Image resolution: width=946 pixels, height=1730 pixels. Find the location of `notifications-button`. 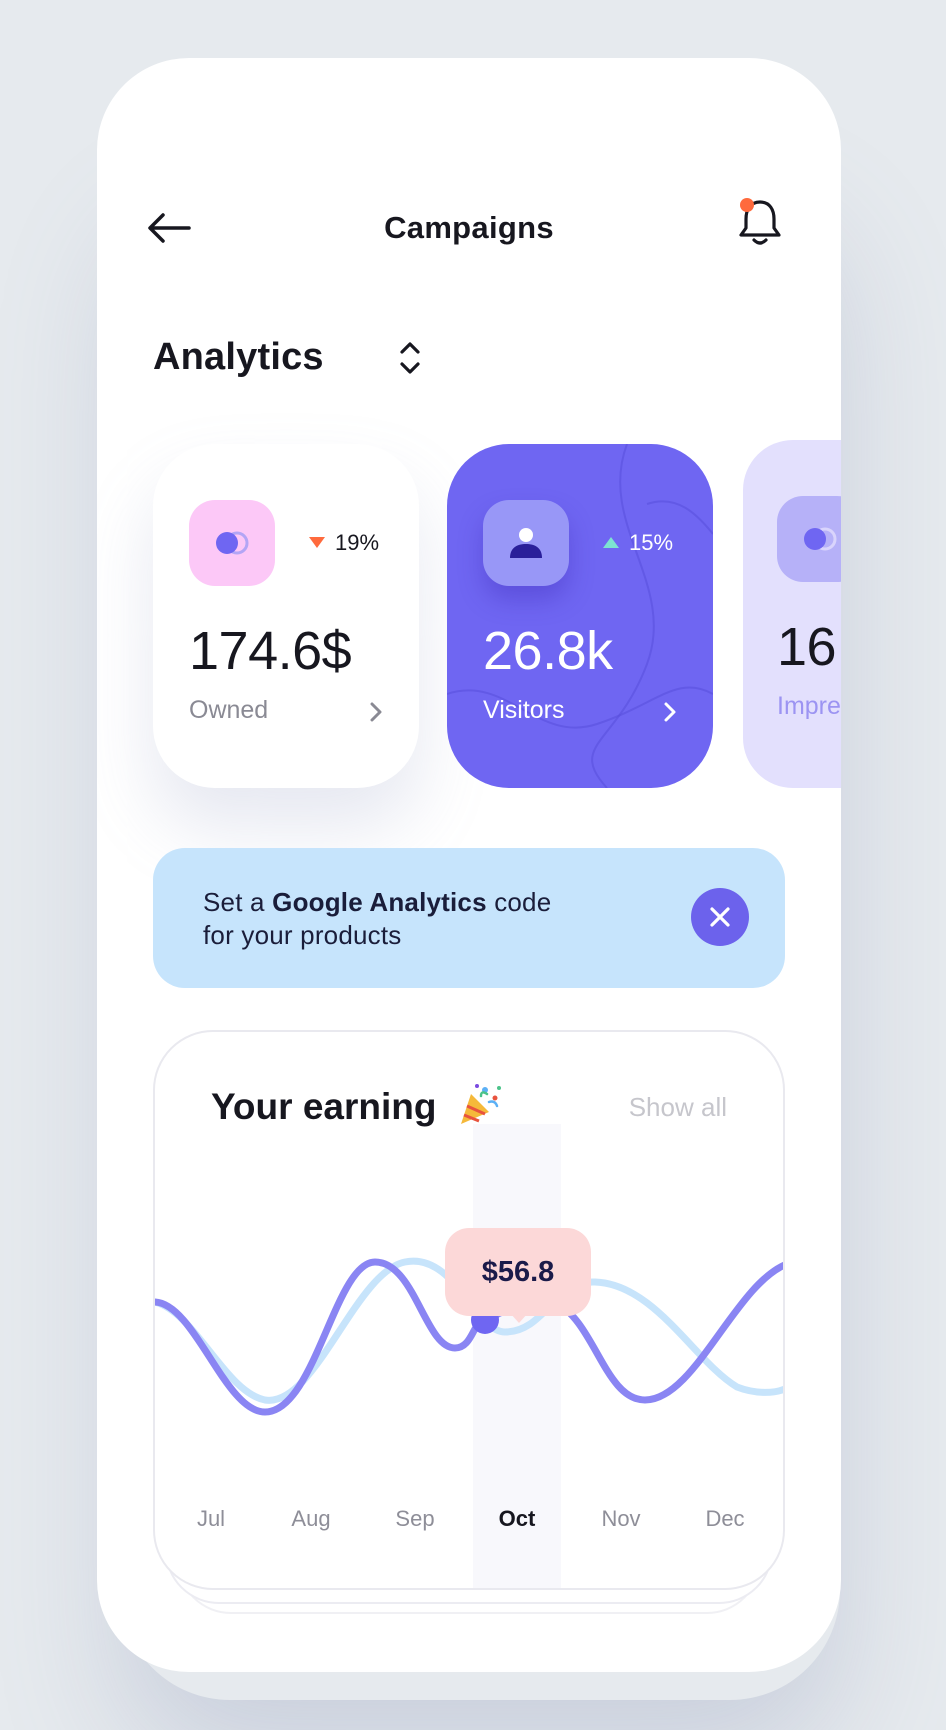

notifications-button is located at coordinates (760, 221).